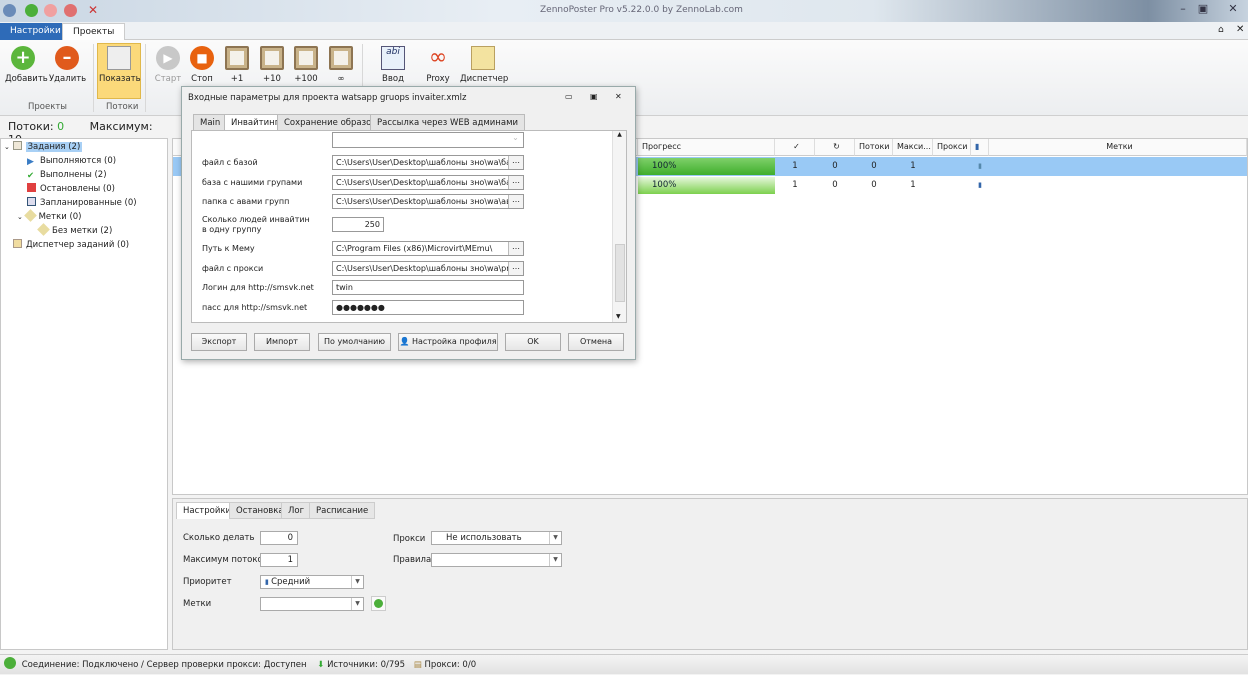 This screenshot has width=1248, height=675. What do you see at coordinates (31, 10) in the screenshot?
I see `add-icon` at bounding box center [31, 10].